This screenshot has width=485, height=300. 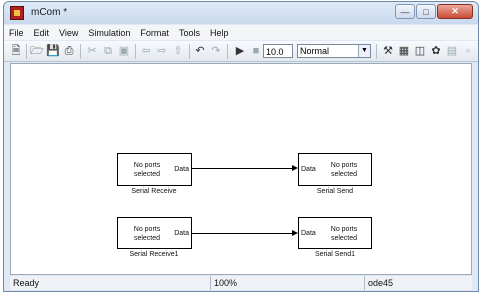 I want to click on simulation-mode-select: Normal ▼, so click(x=334, y=51).